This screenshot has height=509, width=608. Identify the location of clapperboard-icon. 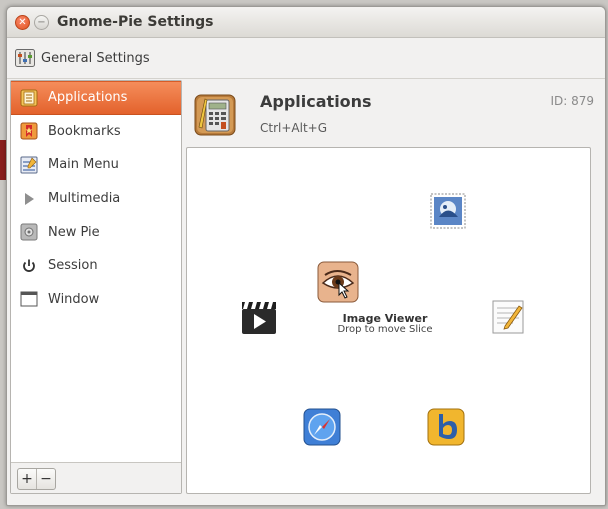
(259, 318).